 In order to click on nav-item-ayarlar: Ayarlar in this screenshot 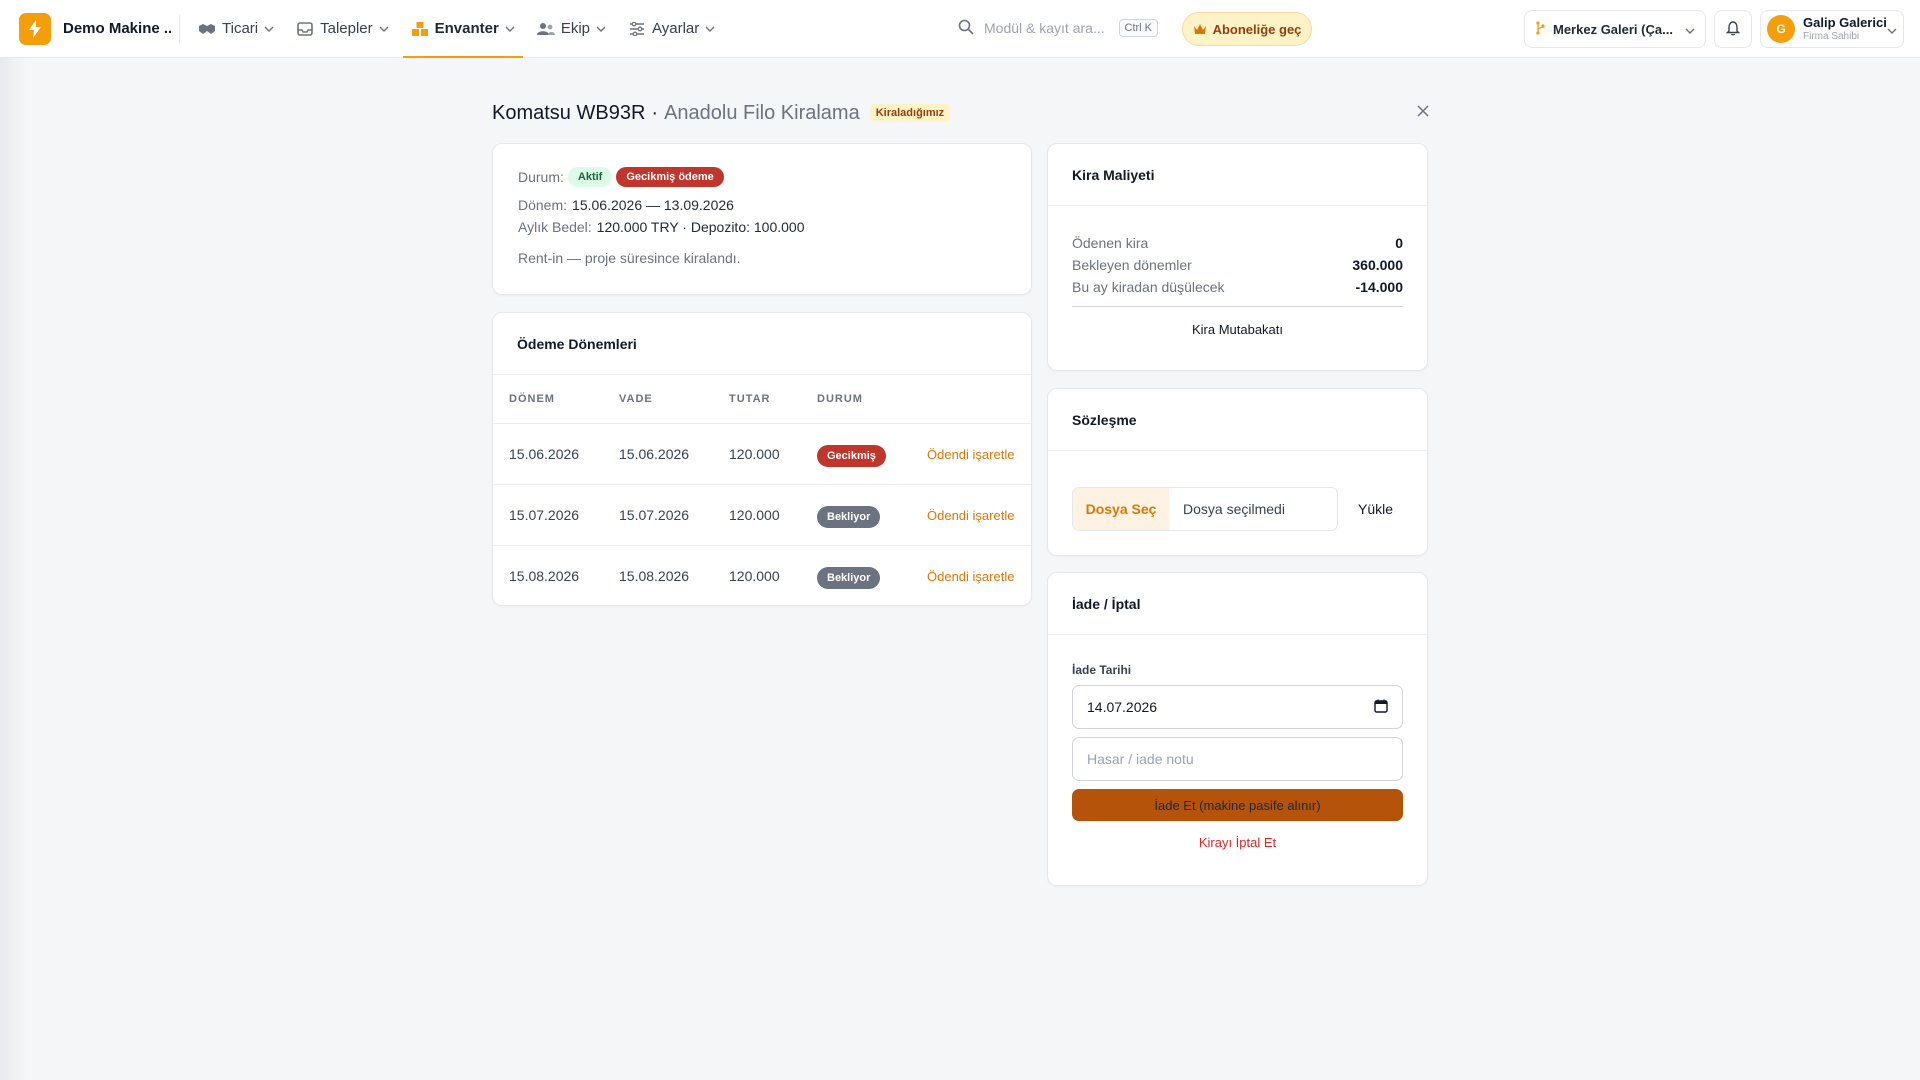, I will do `click(671, 29)`.